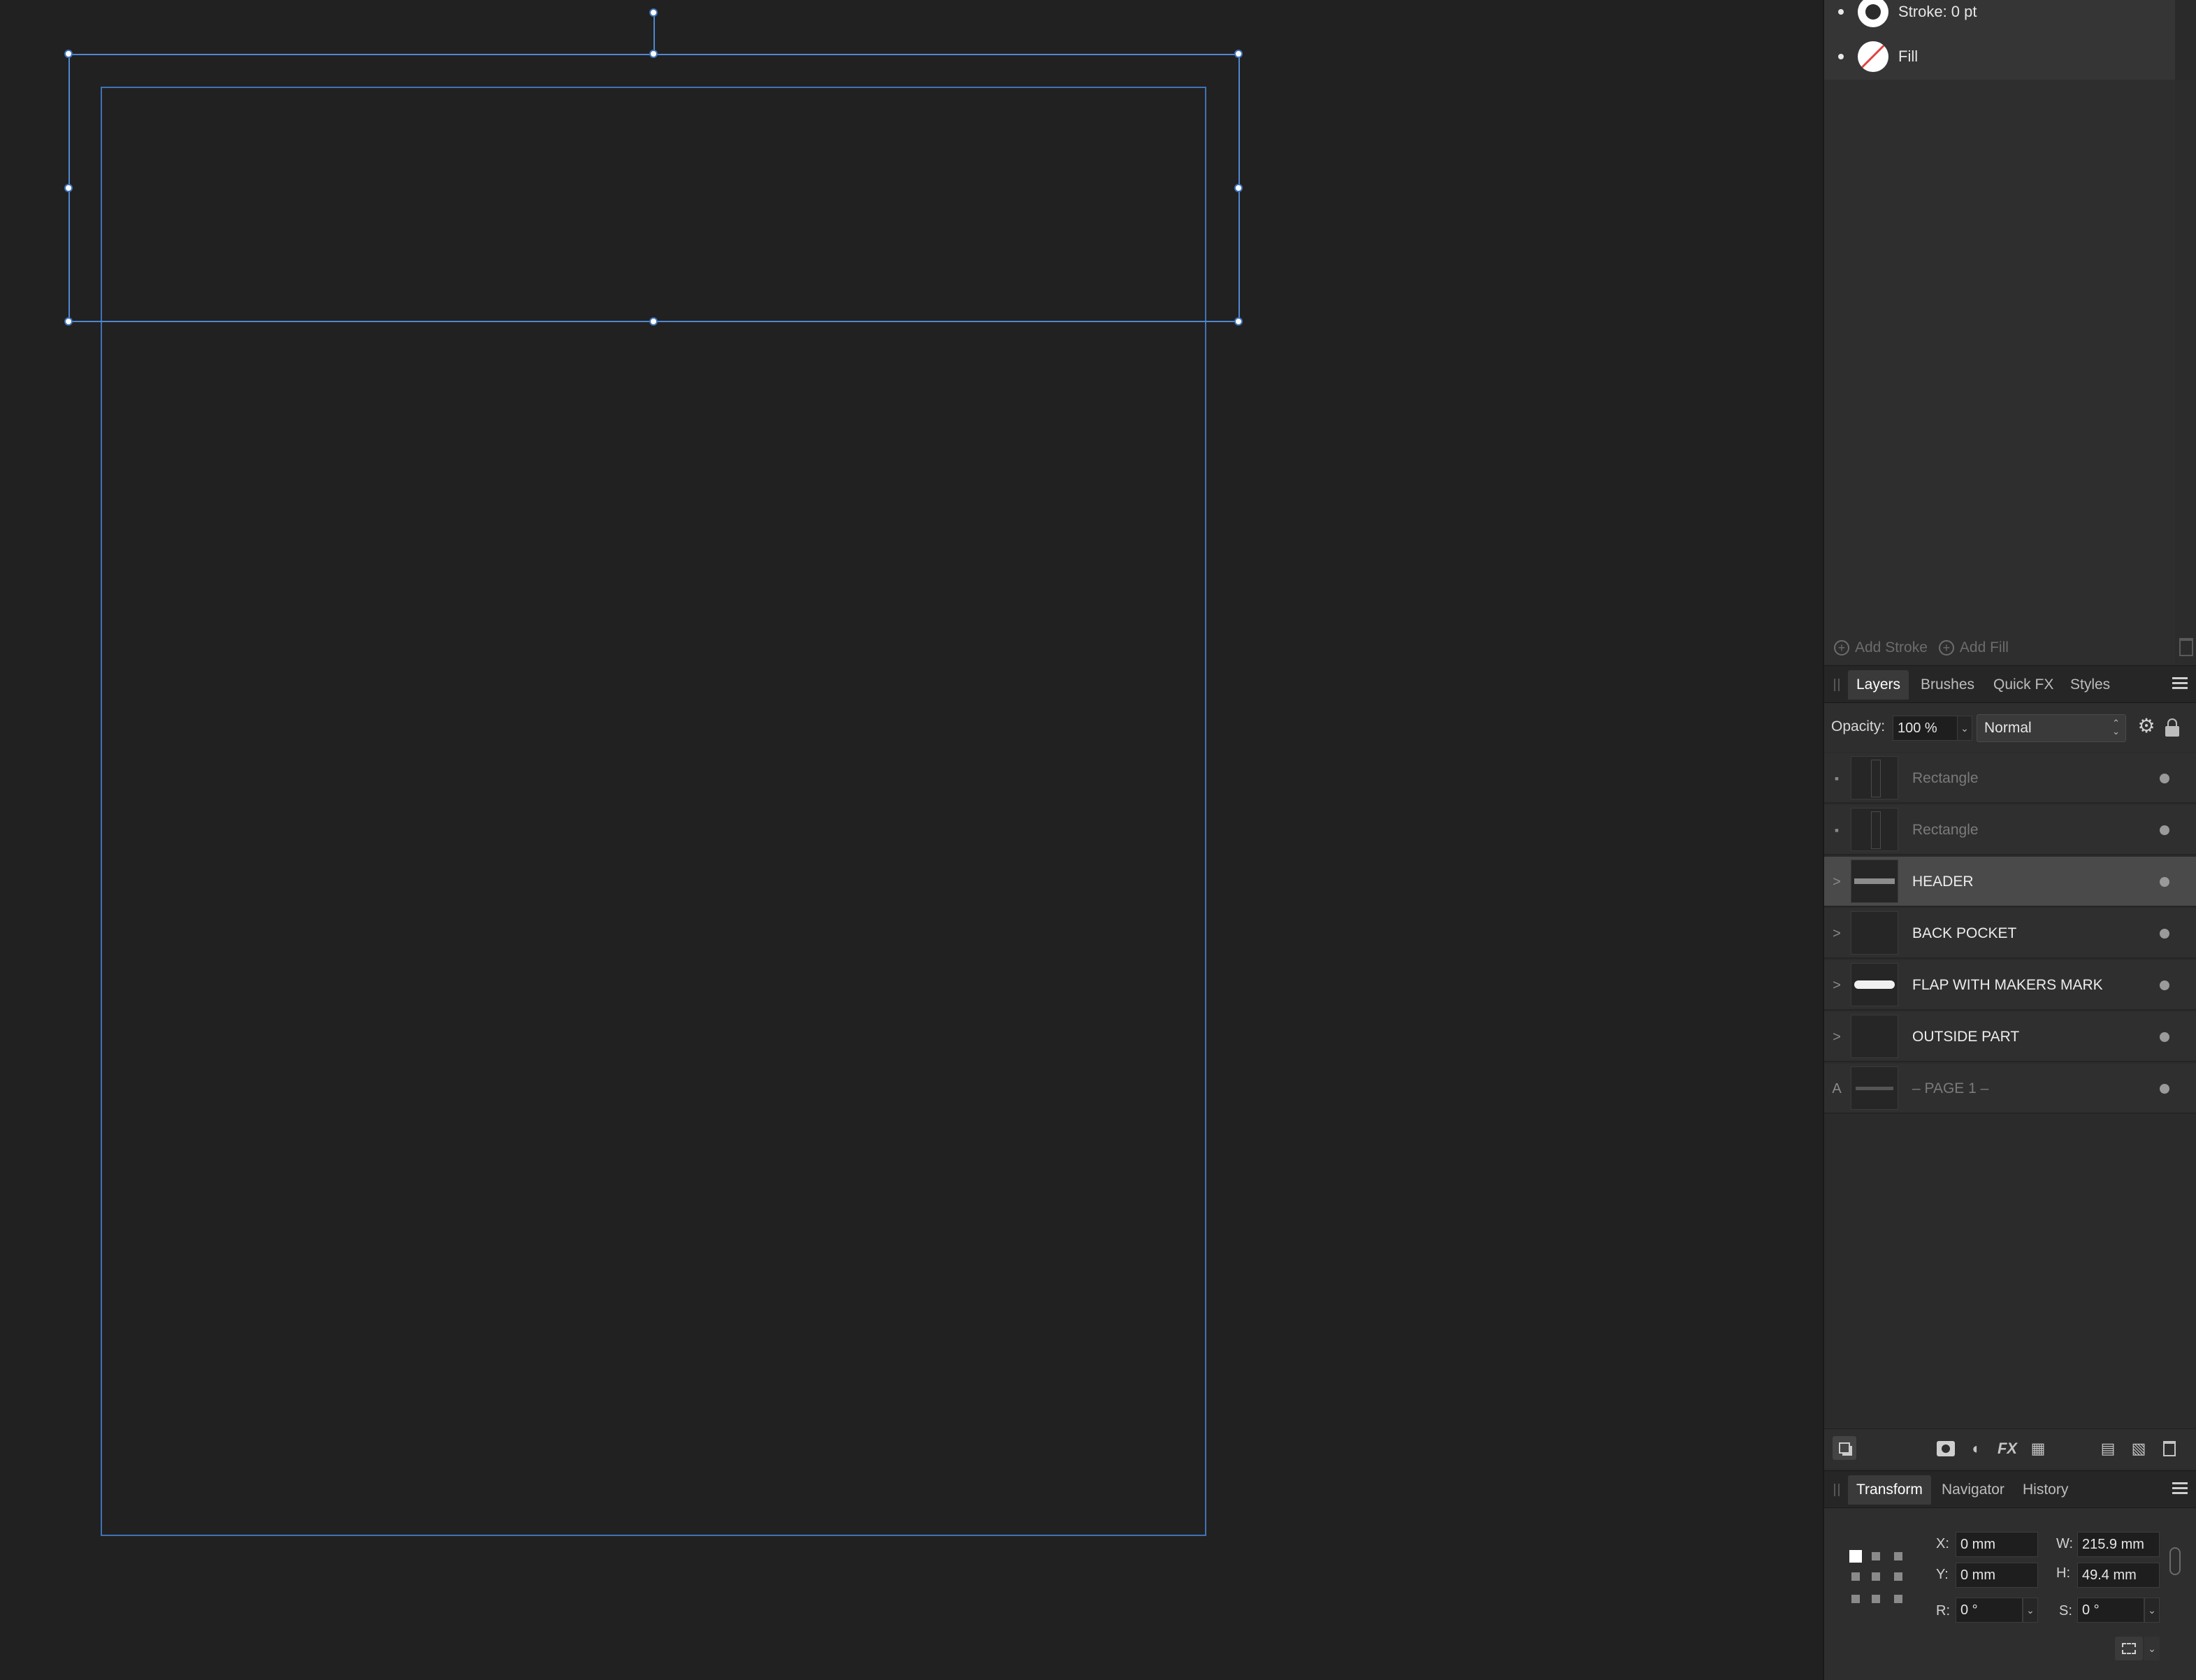  Describe the element at coordinates (2152, 1649) in the screenshot. I see `transform-options-chevron-icon: ⌄` at that location.